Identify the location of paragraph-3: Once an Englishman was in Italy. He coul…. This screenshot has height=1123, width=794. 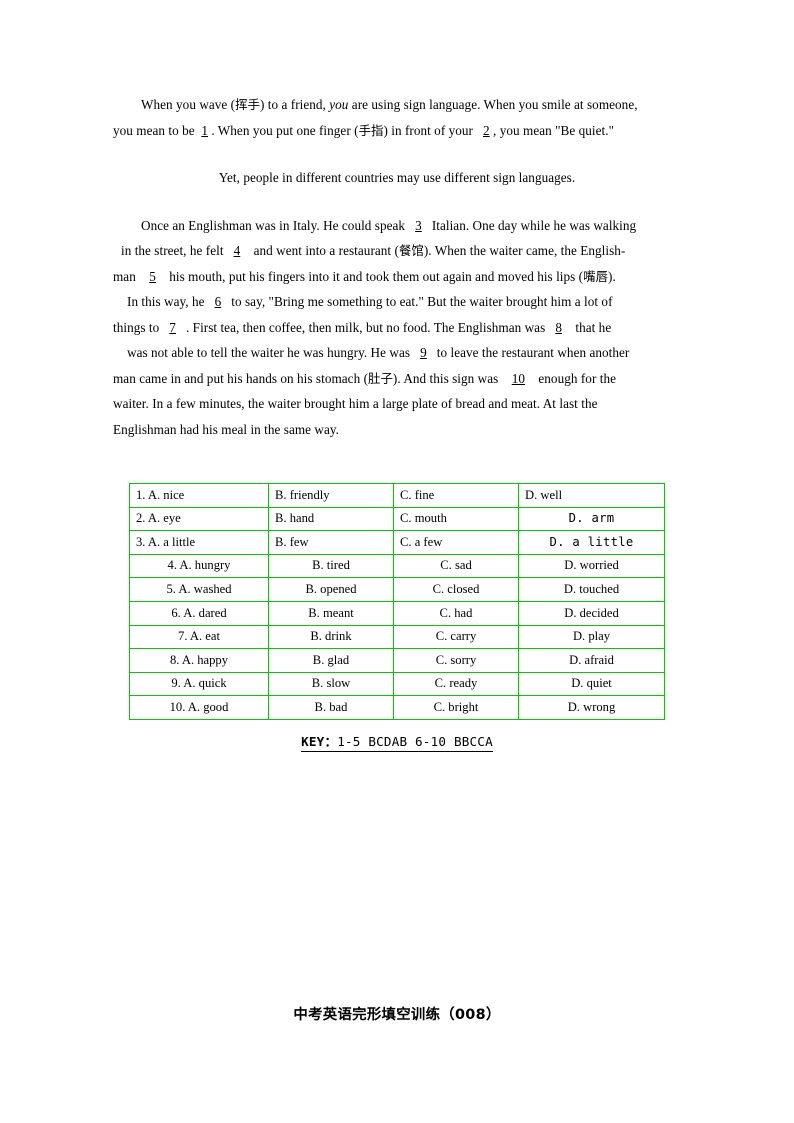
(397, 328).